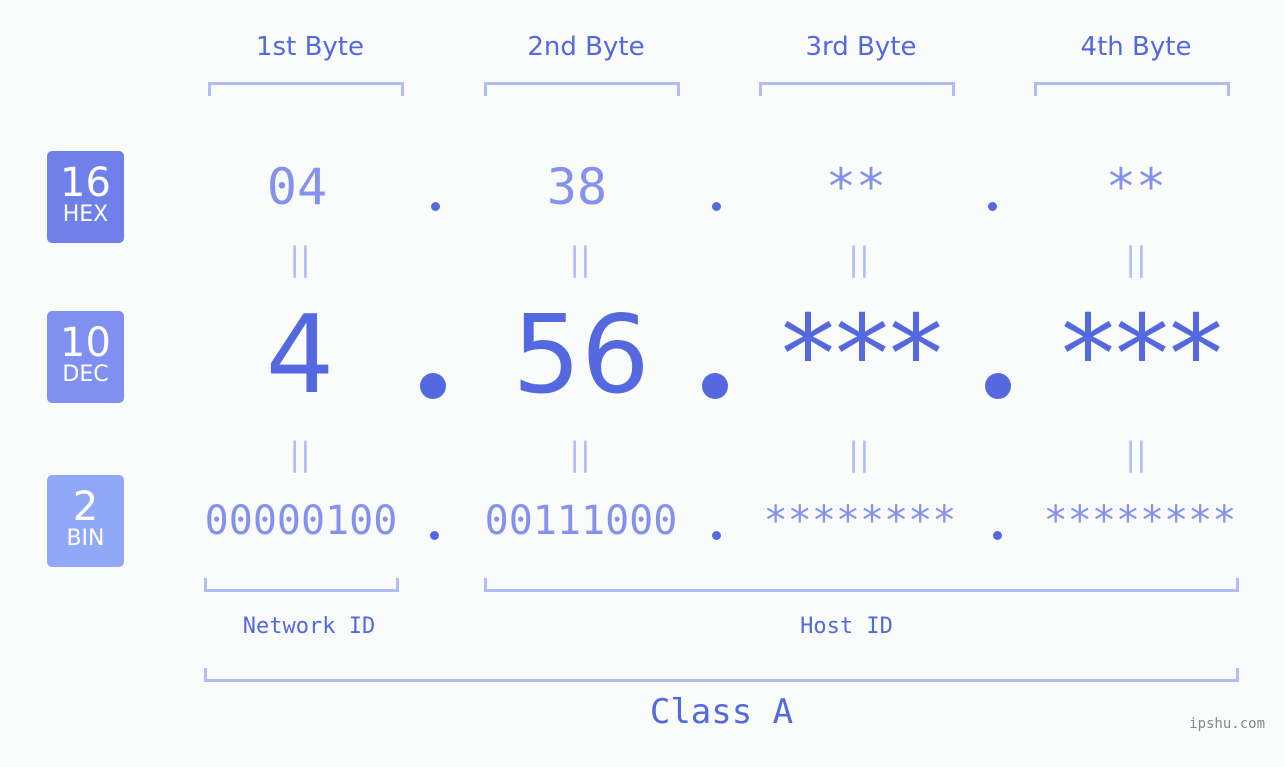  What do you see at coordinates (581, 521) in the screenshot?
I see `bin-byte-2: 00111000` at bounding box center [581, 521].